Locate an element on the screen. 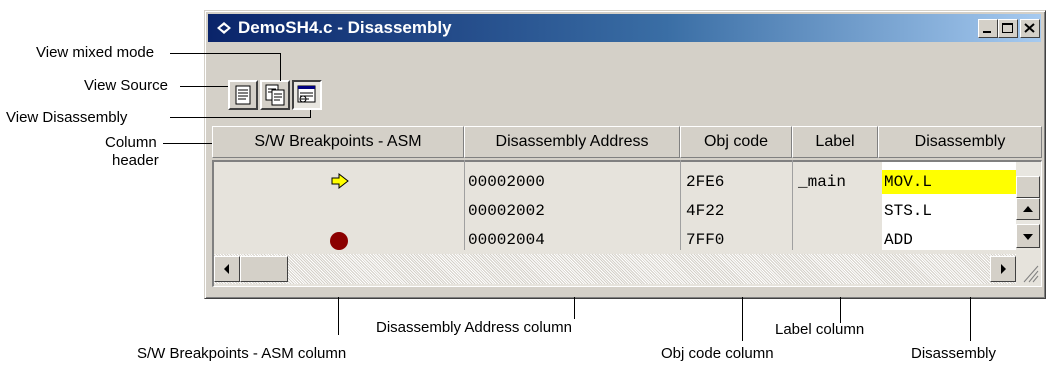  column-header-label: Label is located at coordinates (835, 142).